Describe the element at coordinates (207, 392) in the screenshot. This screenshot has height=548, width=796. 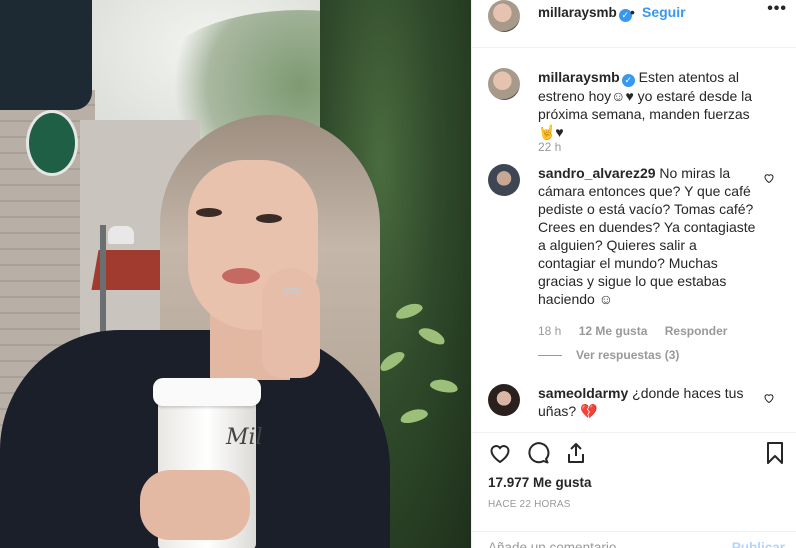
I see `photo-cup-lid` at that location.